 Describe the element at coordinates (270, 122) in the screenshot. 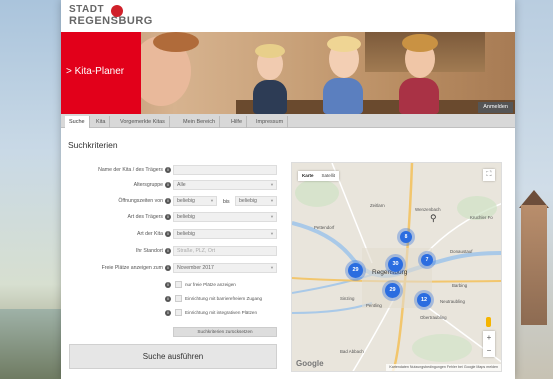

I see `tab-impressum: Impressum` at that location.